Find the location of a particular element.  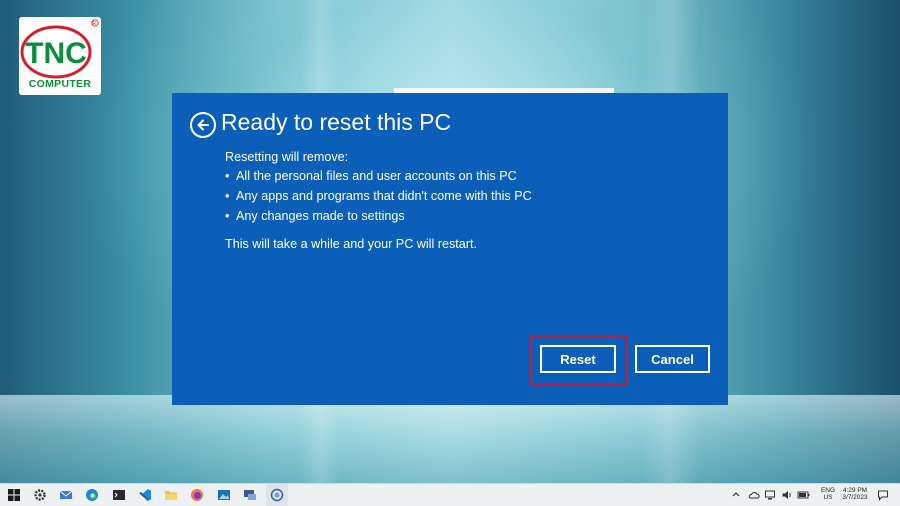

language-indicator: ENG US is located at coordinates (828, 494).